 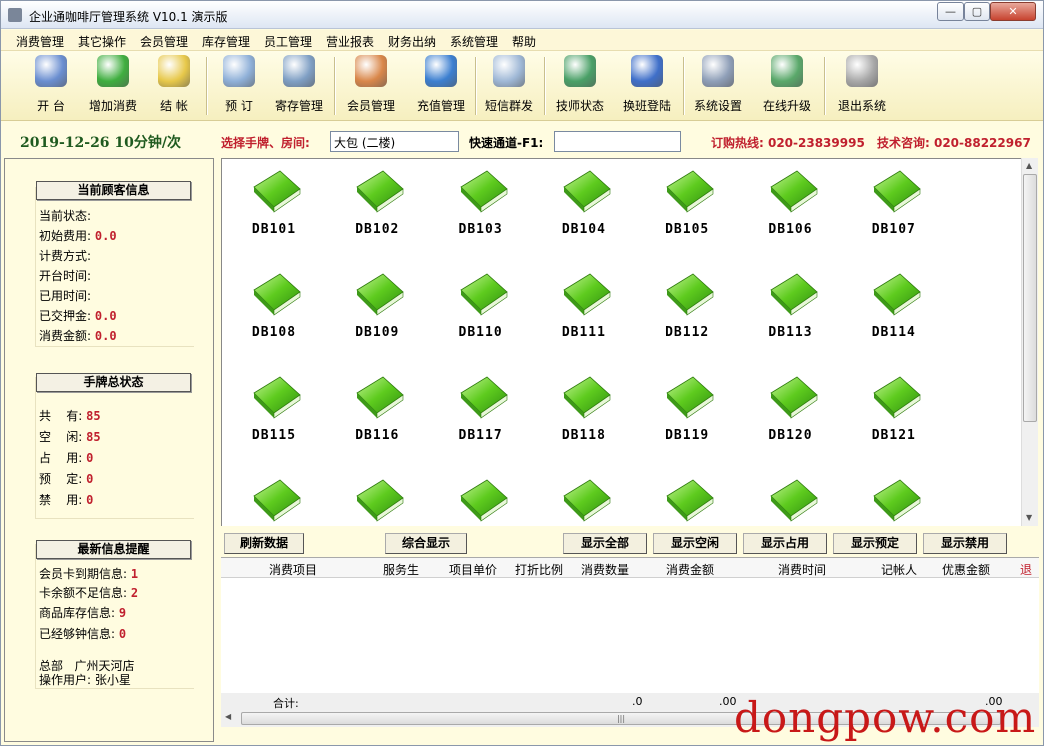 What do you see at coordinates (264, 543) in the screenshot?
I see `refresh-button: 刷新数据` at bounding box center [264, 543].